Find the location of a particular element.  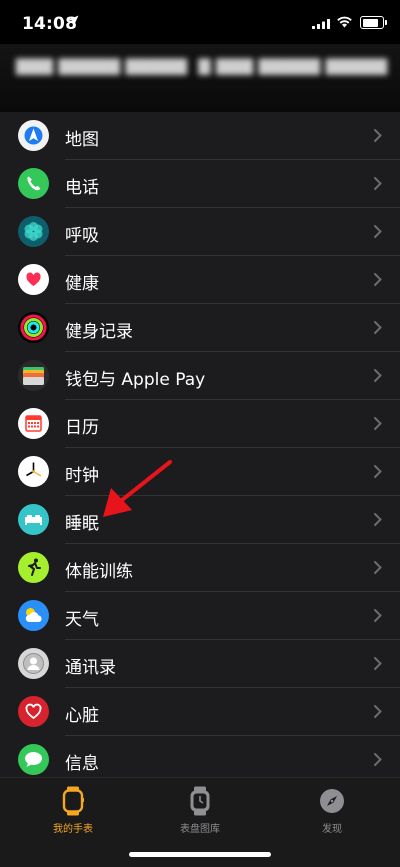

list-item-heart: 心脏 is located at coordinates (200, 712).